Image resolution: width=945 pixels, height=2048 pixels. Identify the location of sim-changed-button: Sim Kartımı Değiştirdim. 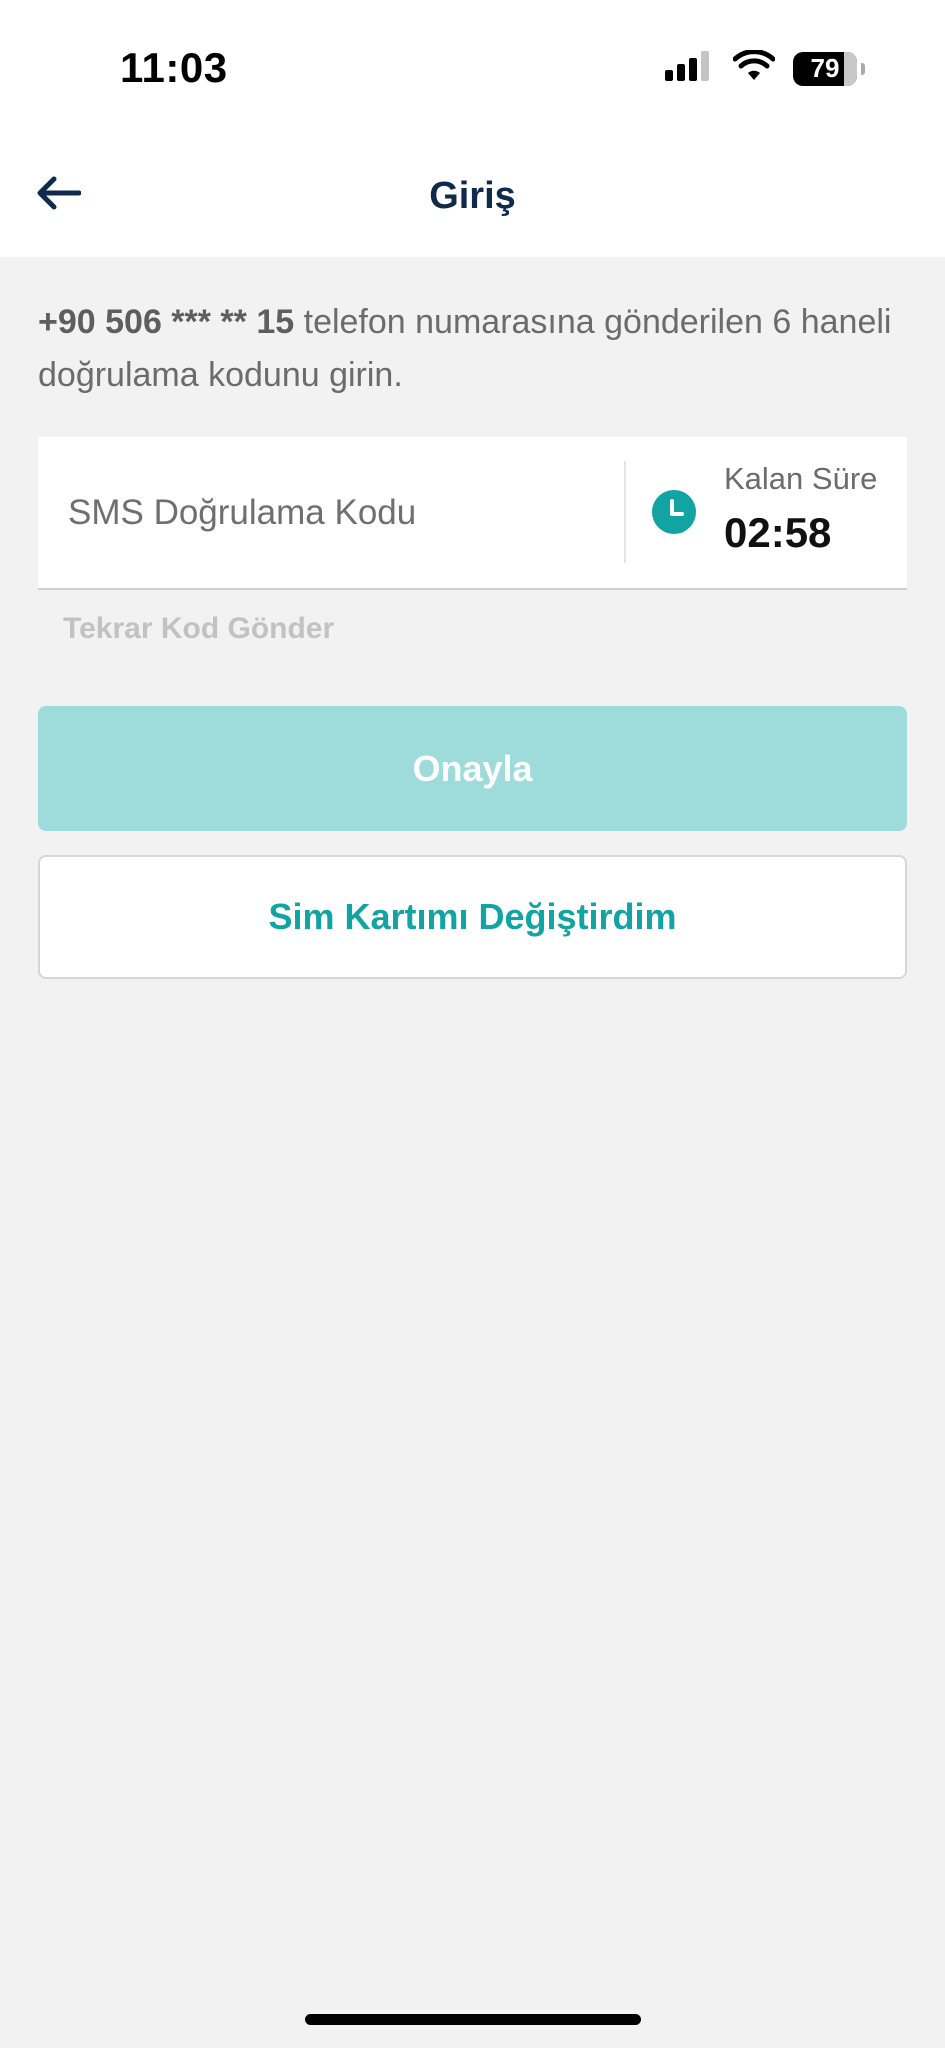
(472, 917).